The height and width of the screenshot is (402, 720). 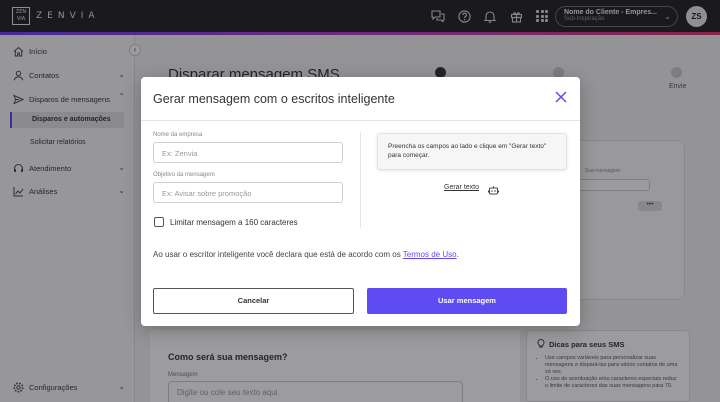 I want to click on use-message-button: Usar mensagem, so click(x=467, y=301).